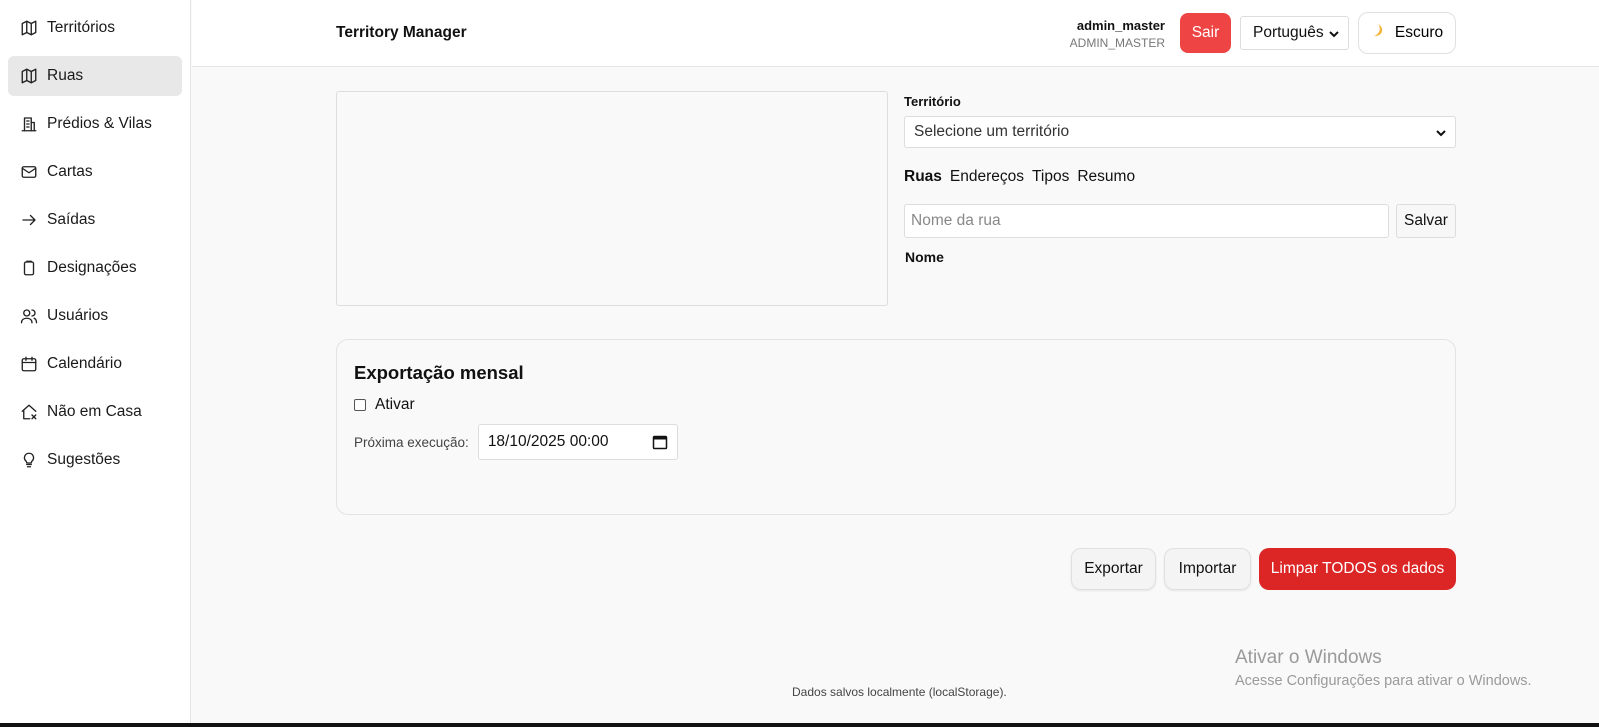  I want to click on language-select: Português, so click(1294, 33).